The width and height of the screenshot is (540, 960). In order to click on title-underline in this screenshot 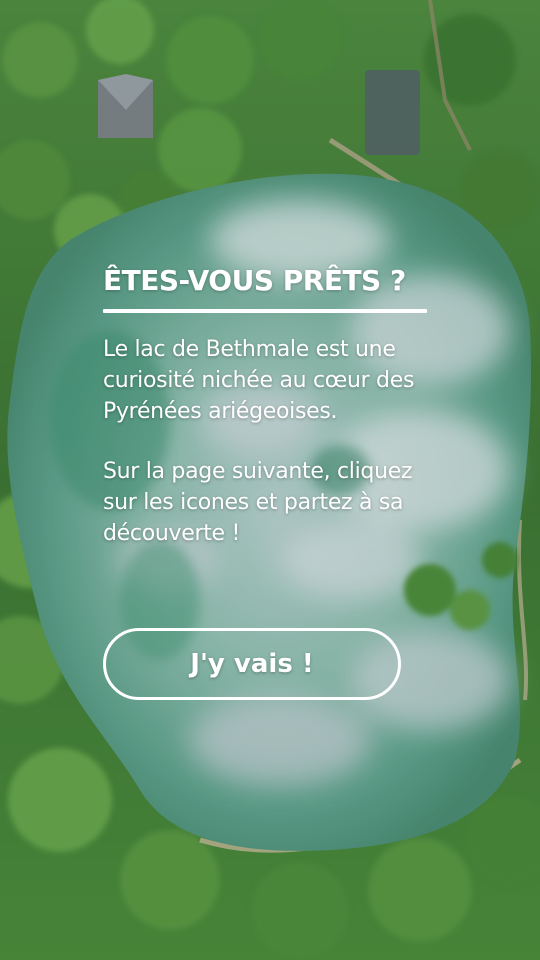, I will do `click(265, 311)`.